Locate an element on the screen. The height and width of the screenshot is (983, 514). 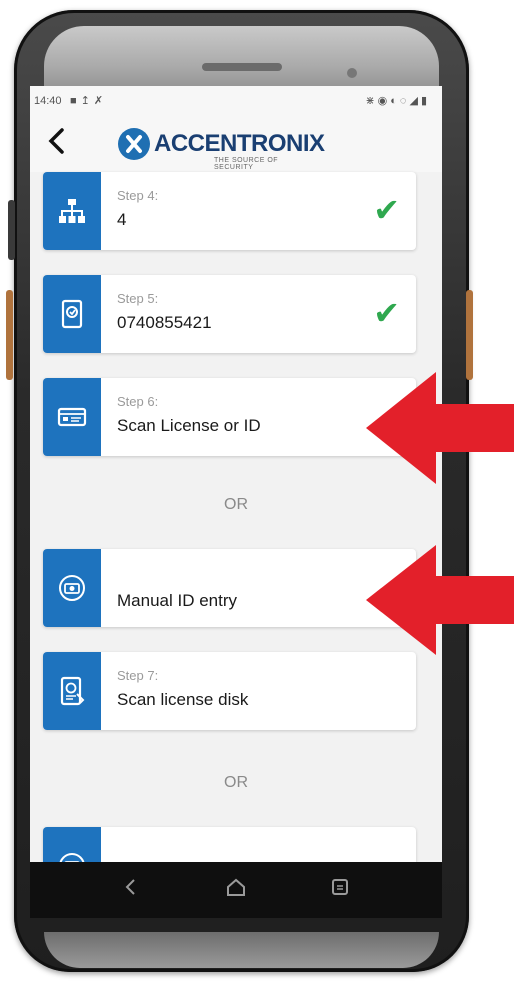
step-value: 4 is located at coordinates (122, 219).